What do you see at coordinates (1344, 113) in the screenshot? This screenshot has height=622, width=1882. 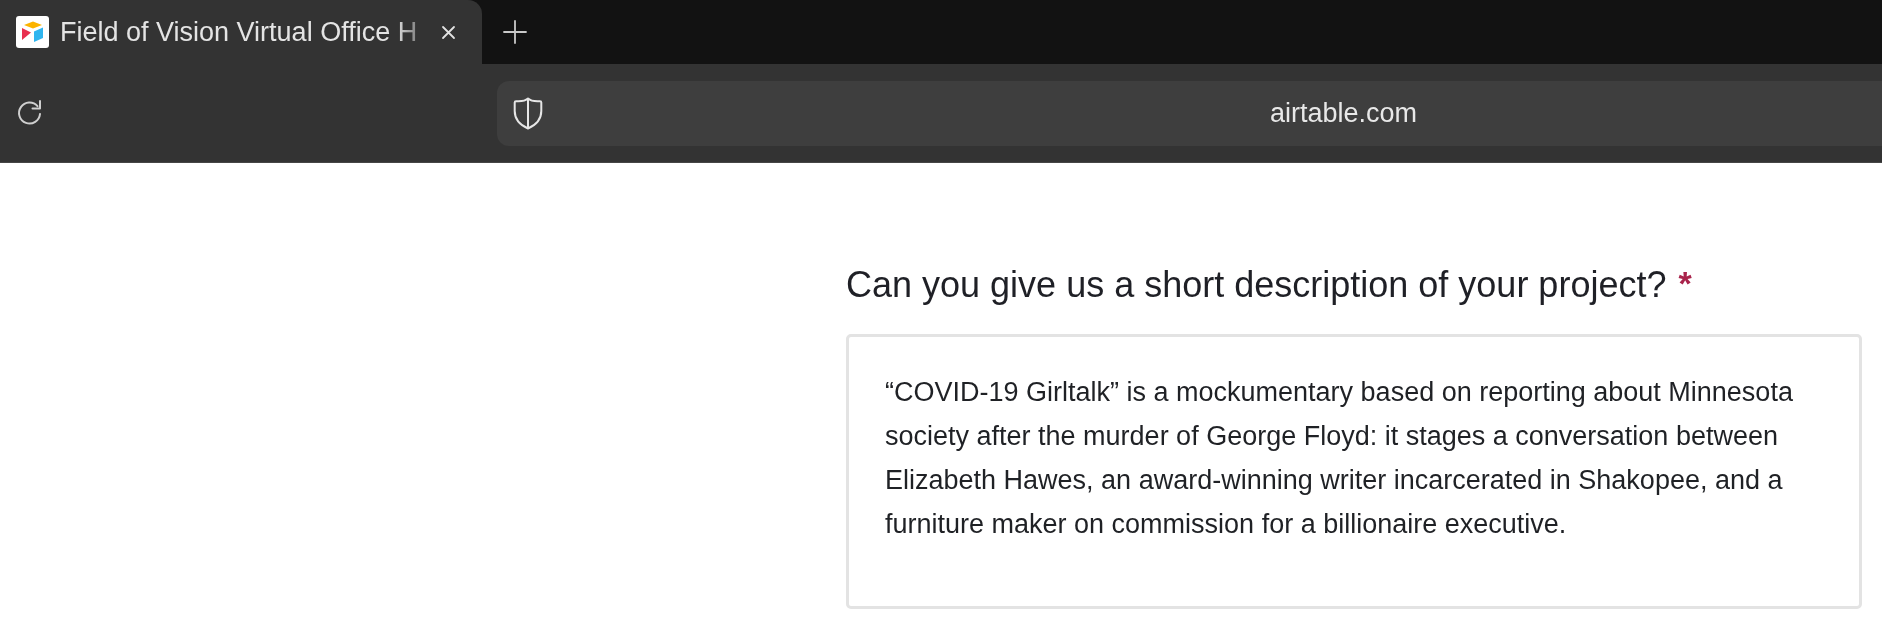 I see `url-text: airtable.com` at bounding box center [1344, 113].